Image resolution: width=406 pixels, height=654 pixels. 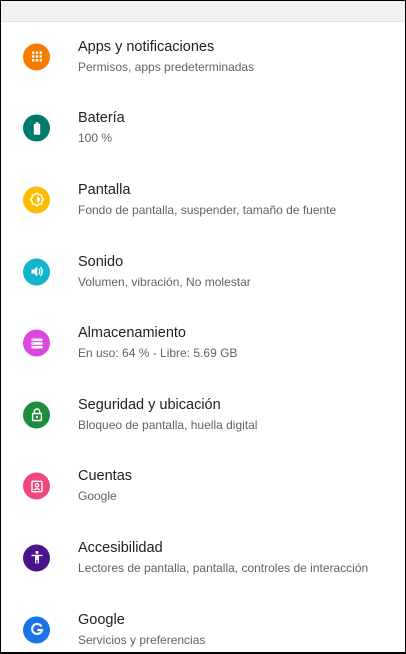 I want to click on apps-grid-icon, so click(x=36, y=57).